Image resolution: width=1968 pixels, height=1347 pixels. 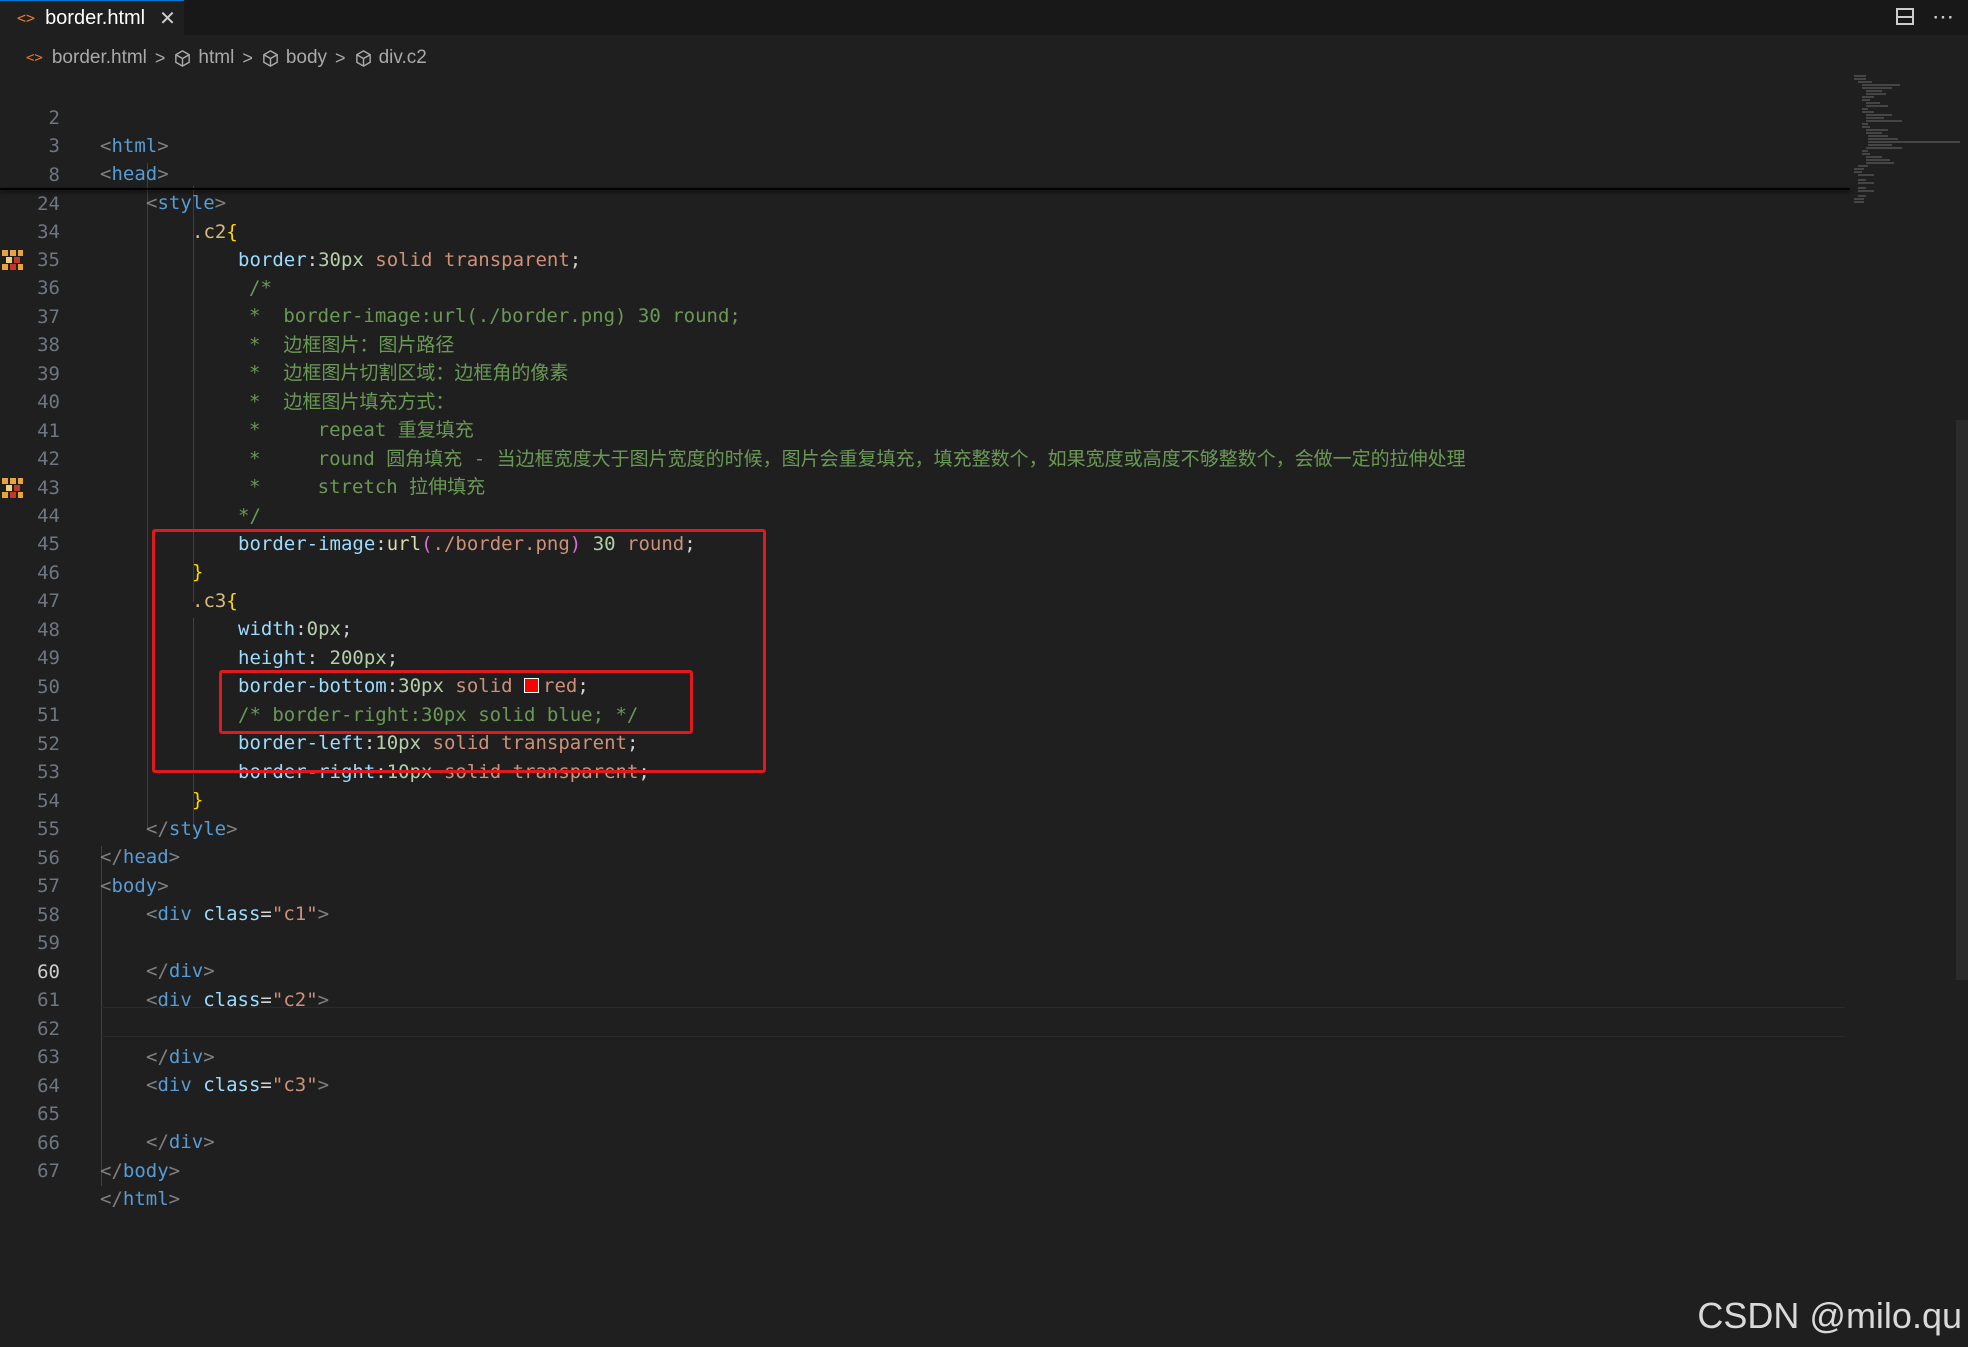 I want to click on code-line: 55 </head>, so click(x=925, y=827).